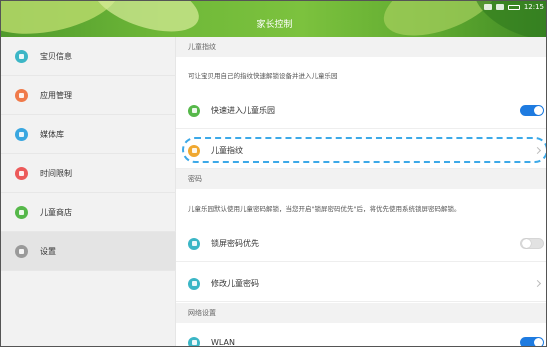  Describe the element at coordinates (88, 134) in the screenshot. I see `sidebar-item-media-library: 媒体库` at that location.